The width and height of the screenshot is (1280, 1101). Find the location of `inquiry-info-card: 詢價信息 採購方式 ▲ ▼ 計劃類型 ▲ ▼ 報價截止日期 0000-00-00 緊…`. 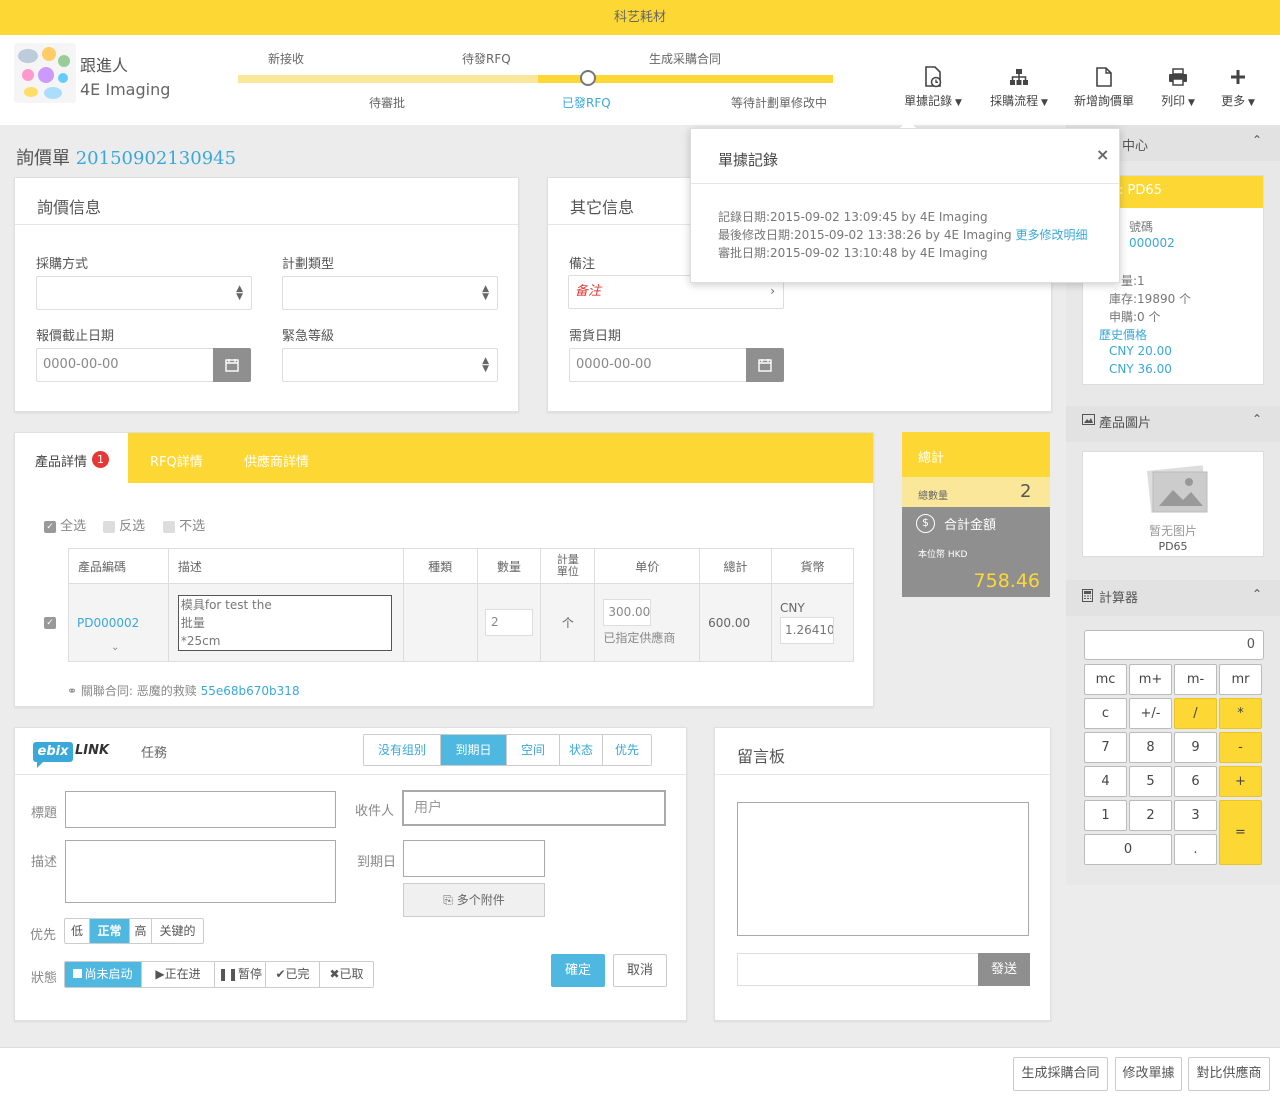

inquiry-info-card: 詢價信息 採購方式 ▲ ▼ 計劃類型 ▲ ▼ 報價截止日期 0000-00-00 緊… is located at coordinates (266, 294).